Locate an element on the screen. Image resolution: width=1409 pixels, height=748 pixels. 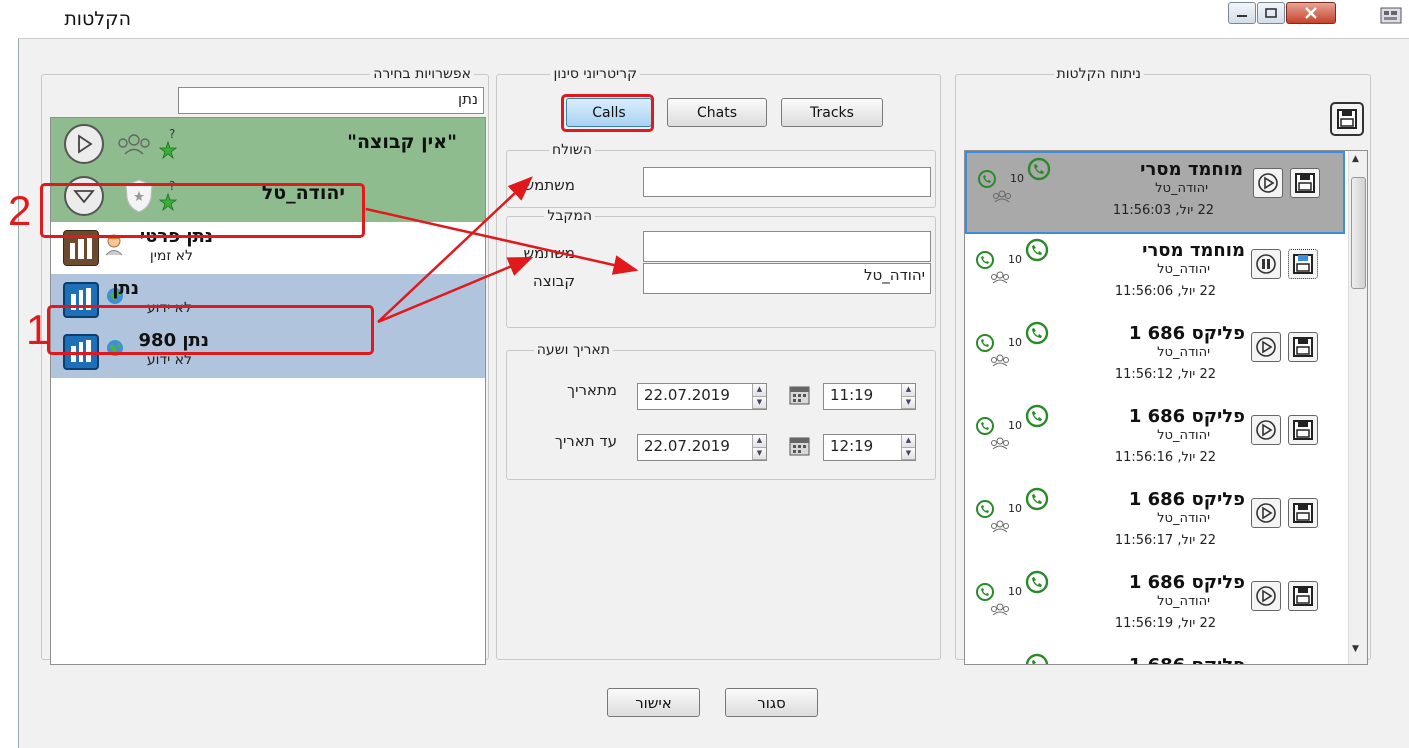
receiver-group-field: יהודה_טל is located at coordinates (787, 278).